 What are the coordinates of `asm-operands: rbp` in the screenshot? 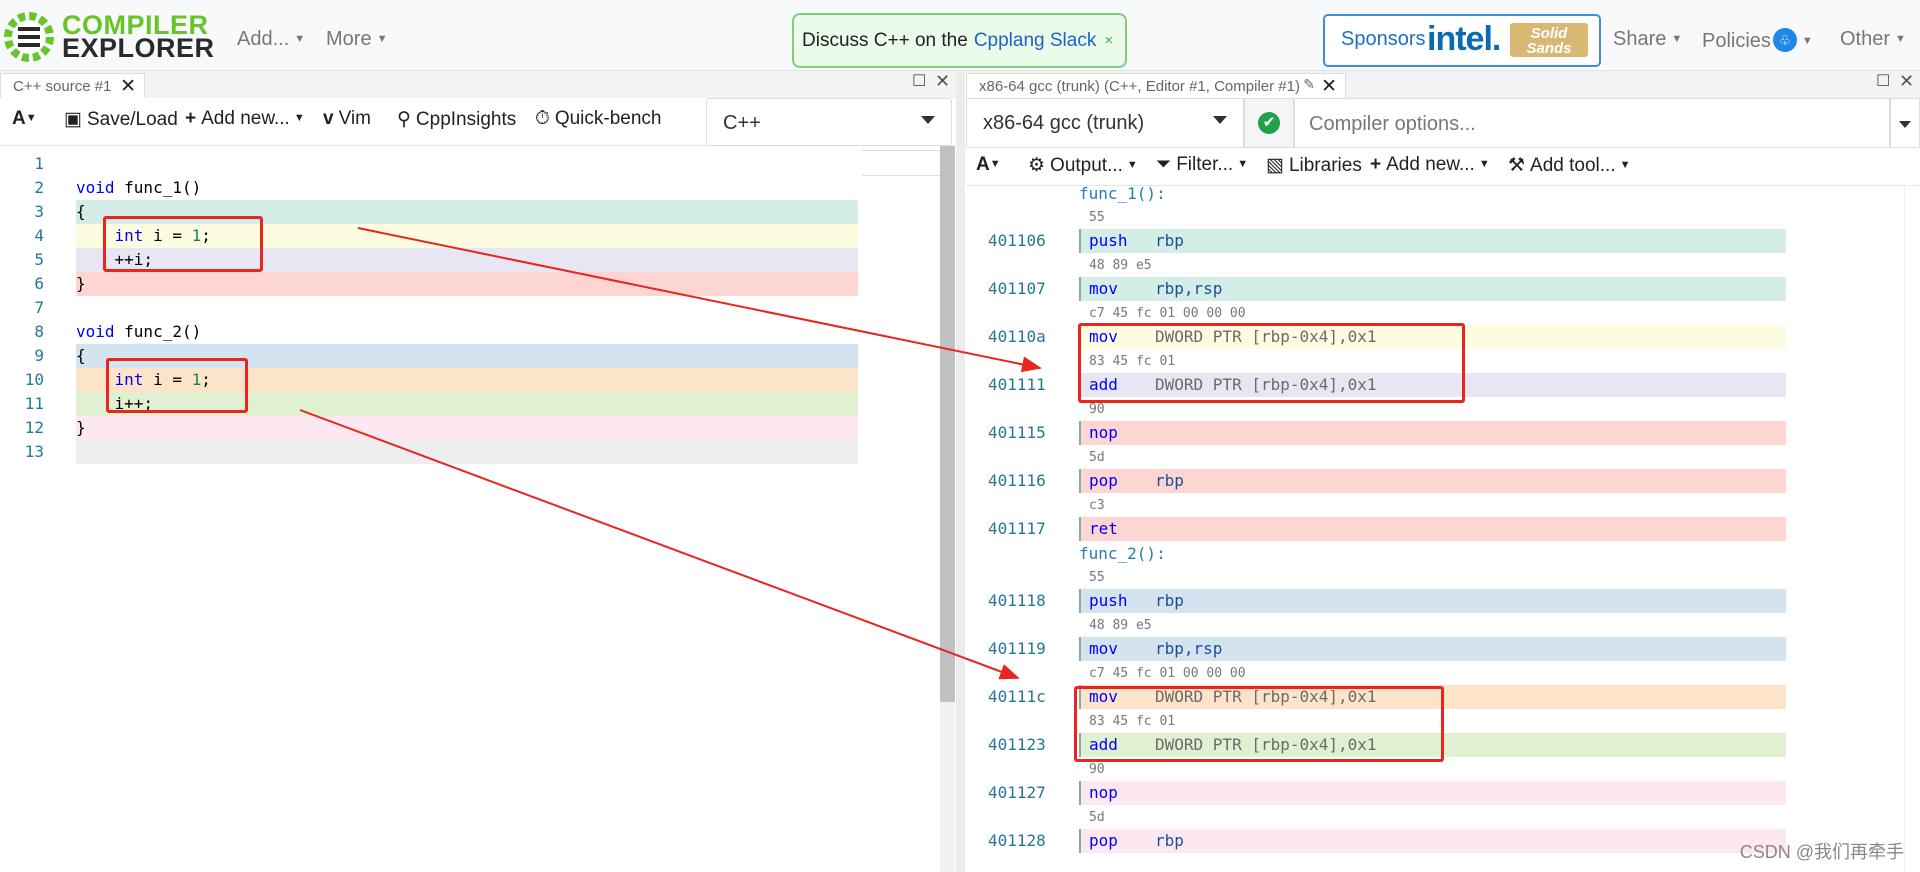 It's located at (1169, 480).